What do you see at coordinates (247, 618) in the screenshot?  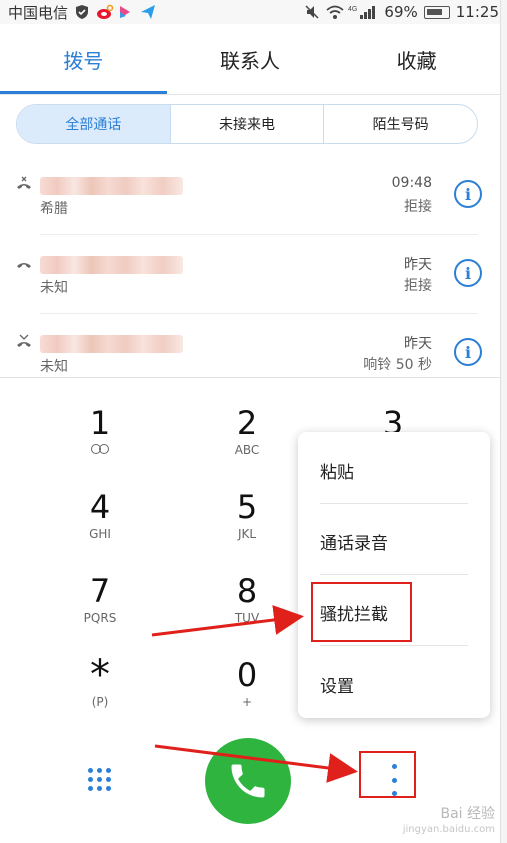 I see `key-letters: TUV` at bounding box center [247, 618].